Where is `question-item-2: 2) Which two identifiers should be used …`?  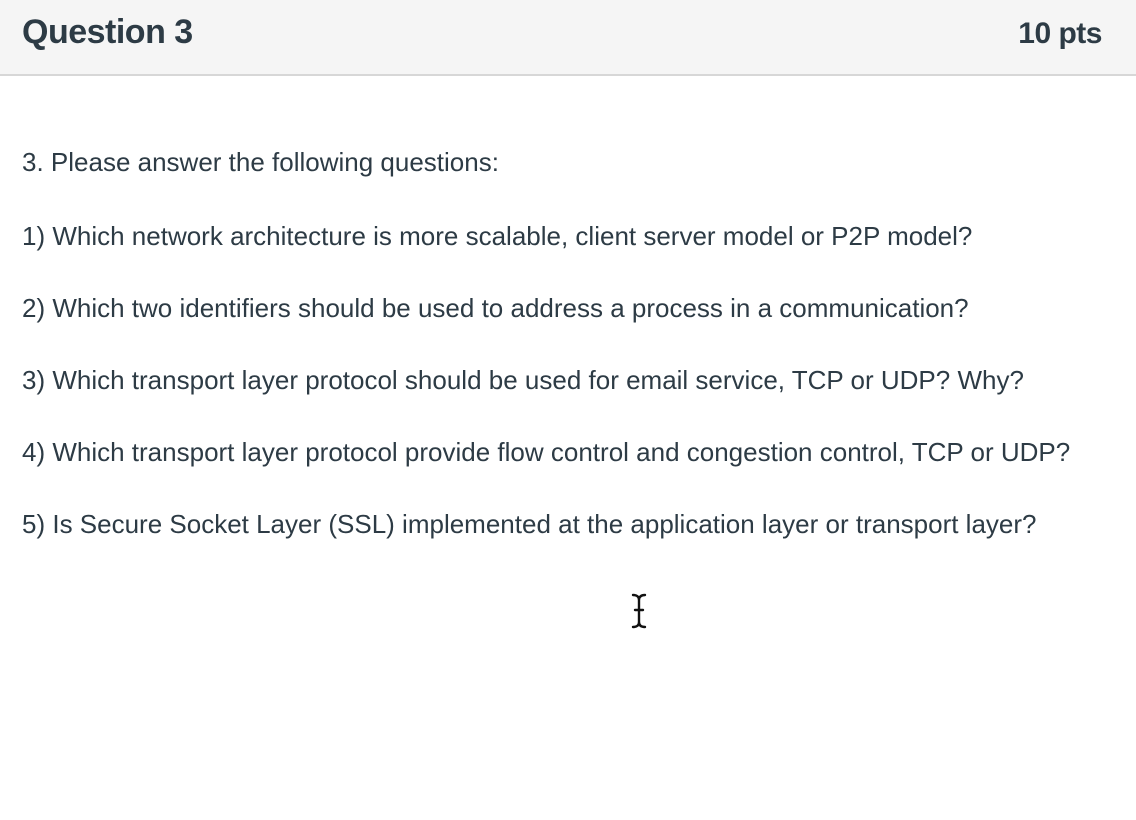
question-item-2: 2) Which two identifiers should be used … is located at coordinates (495, 308).